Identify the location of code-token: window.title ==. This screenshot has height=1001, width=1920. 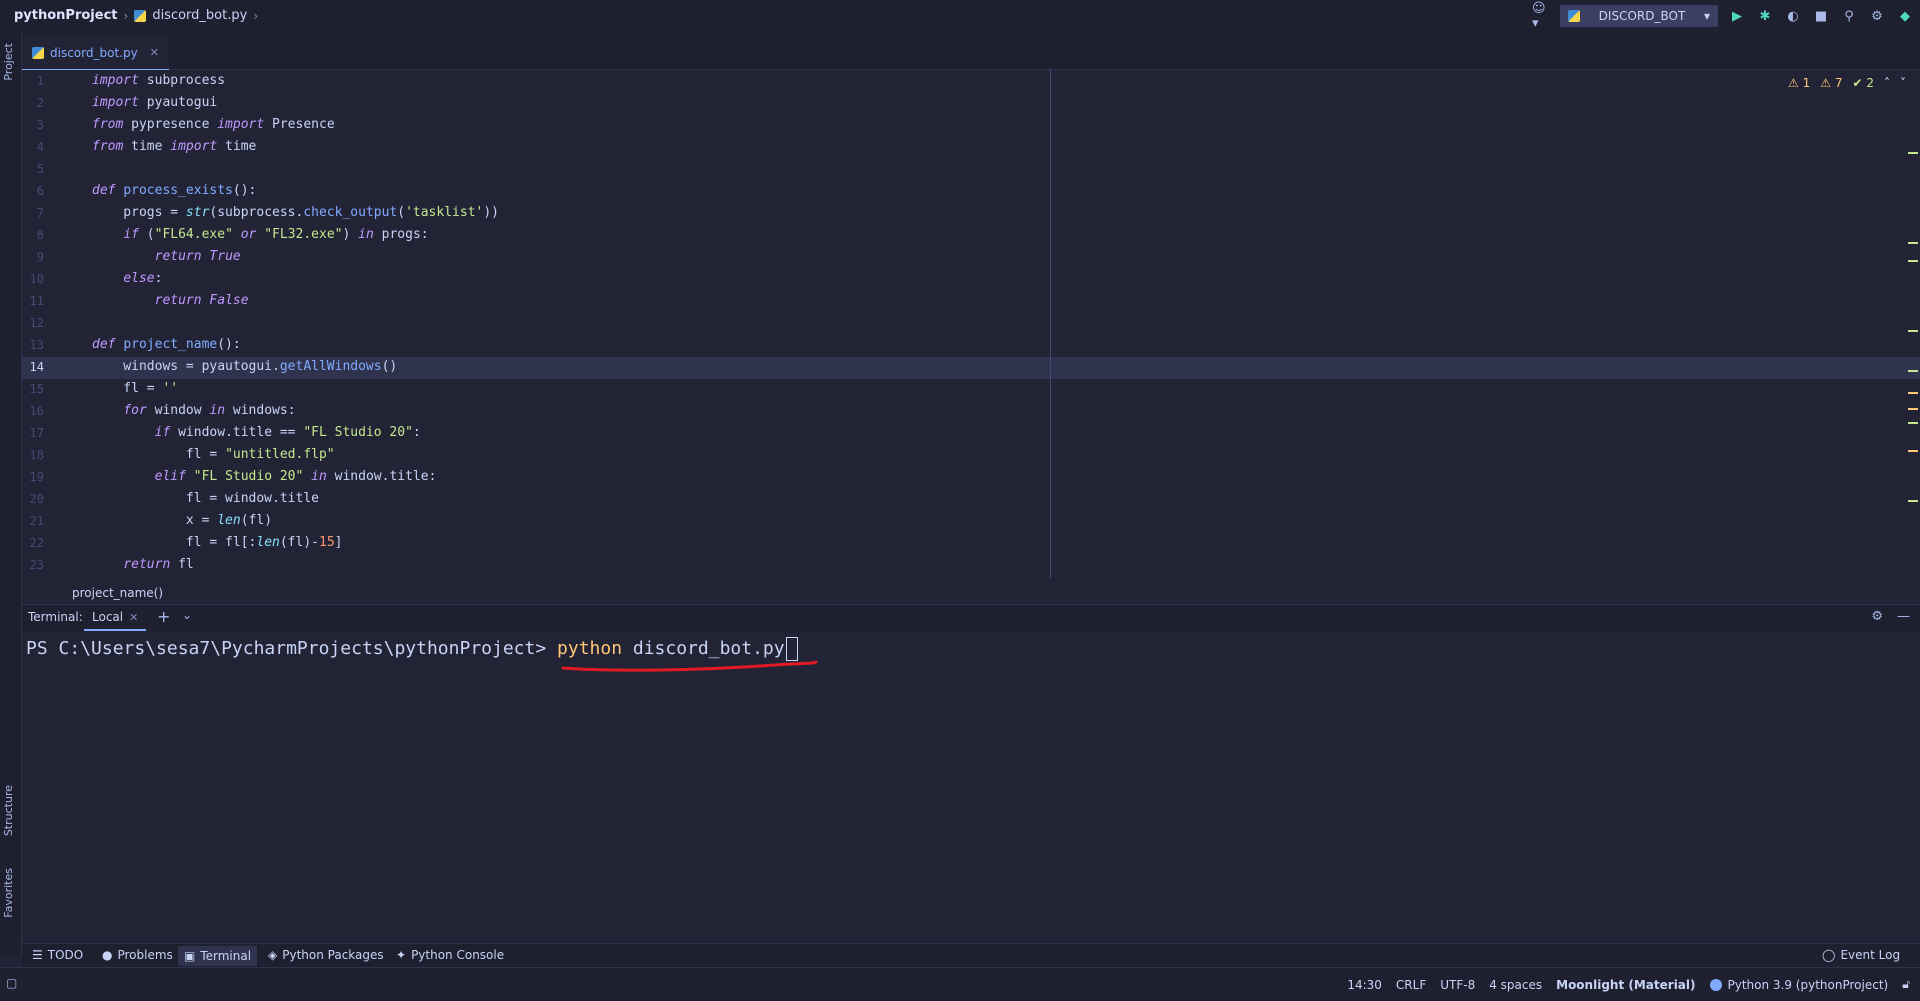
(237, 432).